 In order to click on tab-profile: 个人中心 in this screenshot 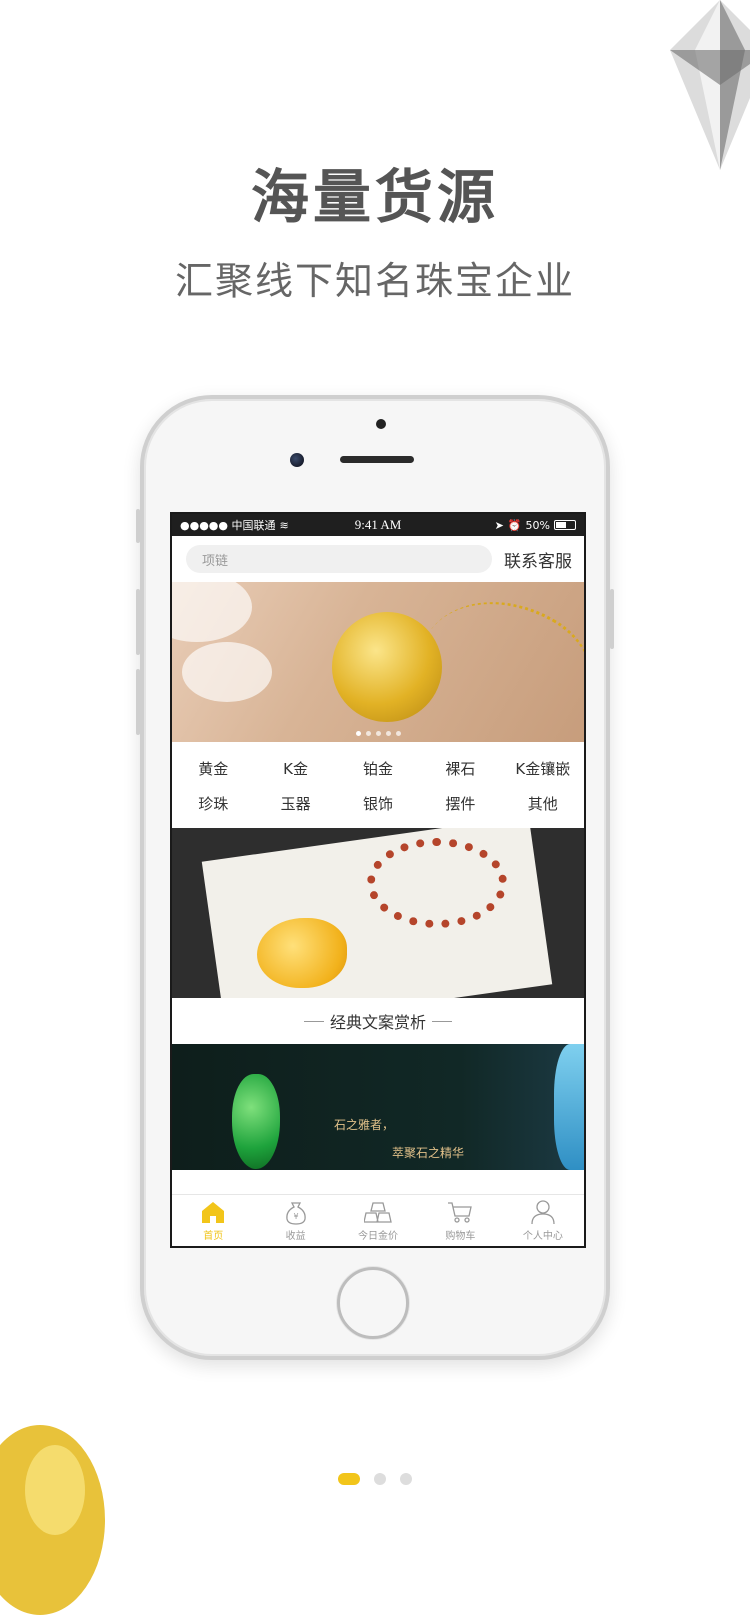, I will do `click(543, 1220)`.